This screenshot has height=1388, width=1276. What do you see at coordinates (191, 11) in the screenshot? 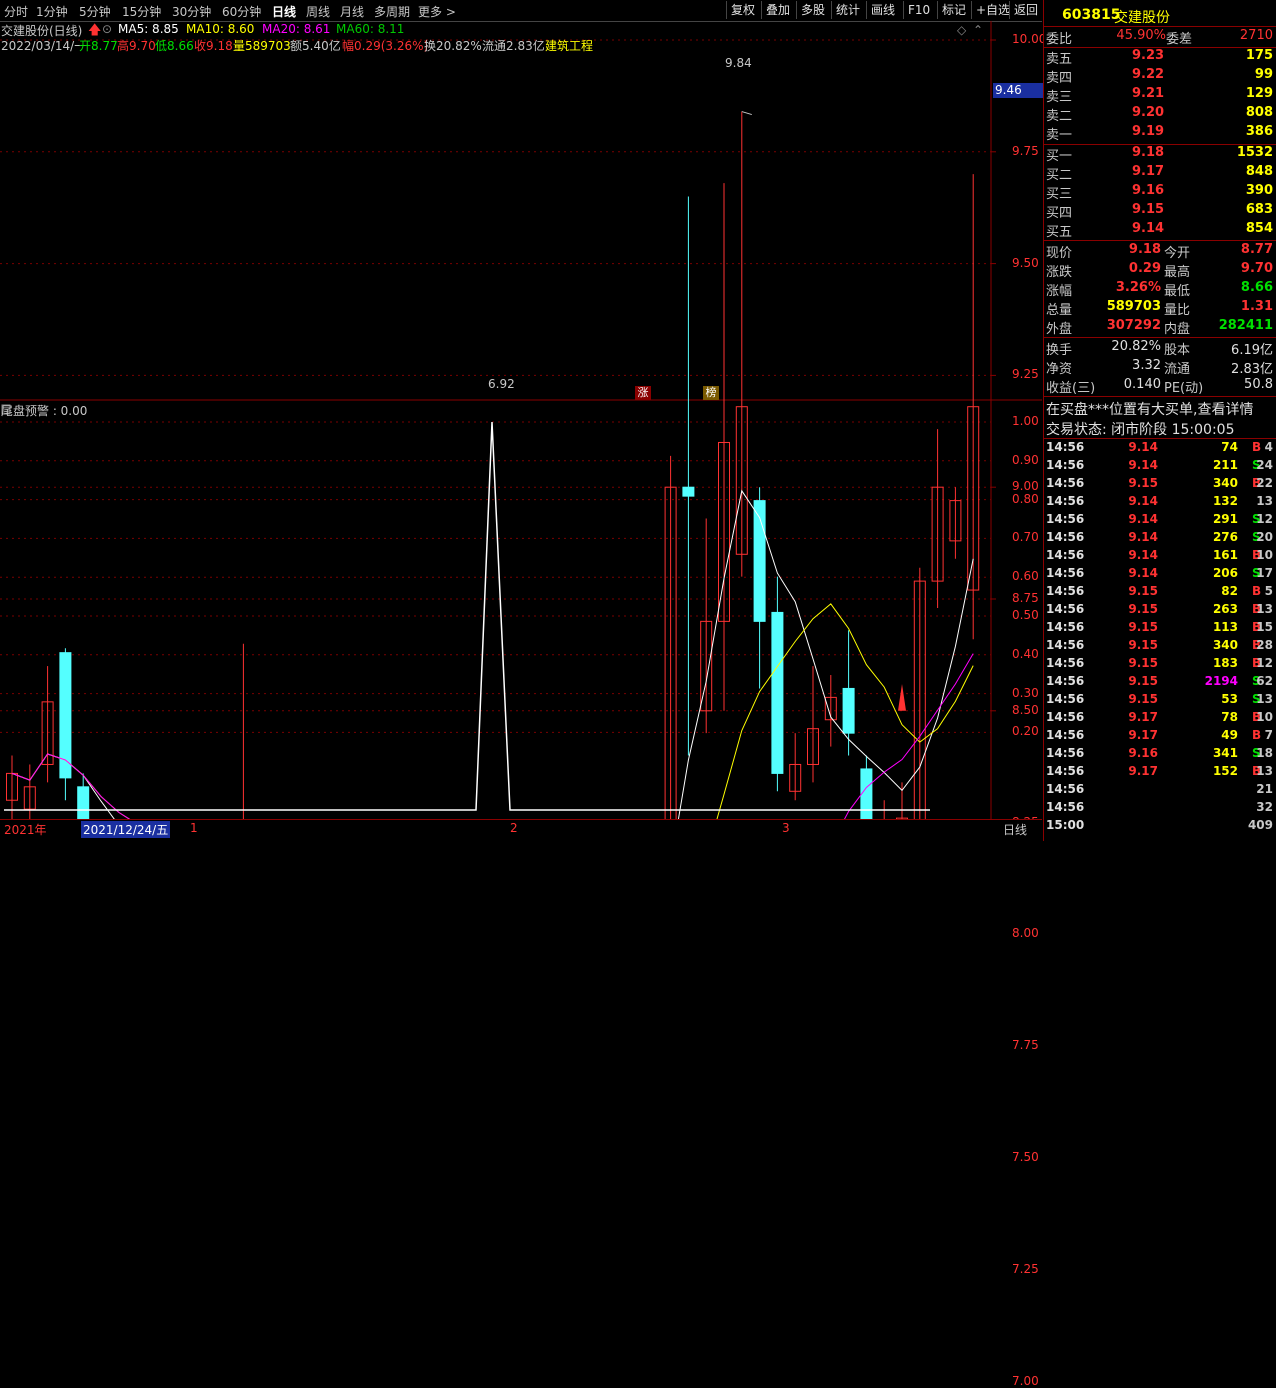
I see `period-tab-30min: 30分钟` at bounding box center [191, 11].